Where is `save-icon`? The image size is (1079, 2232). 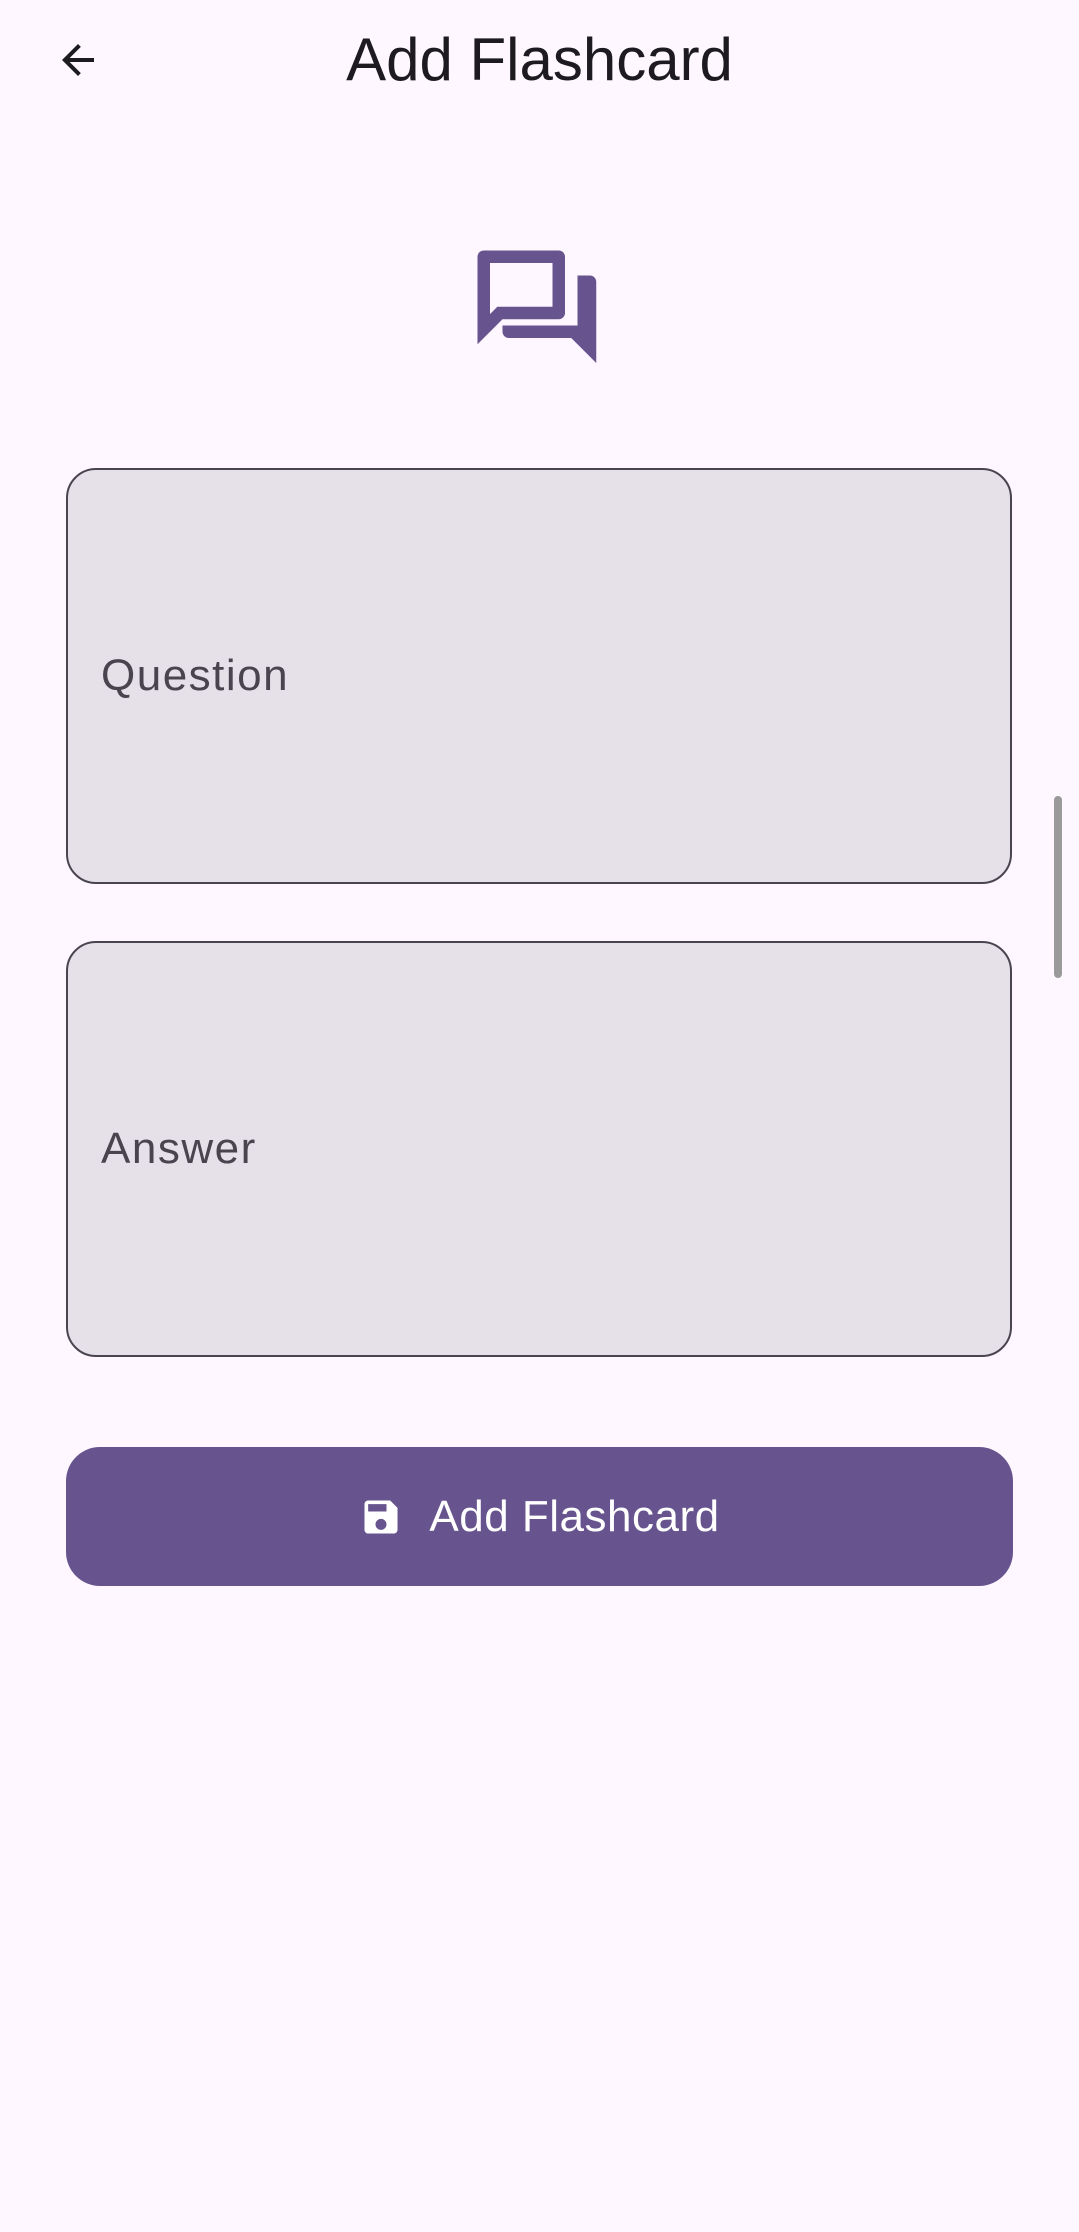
save-icon is located at coordinates (381, 1516).